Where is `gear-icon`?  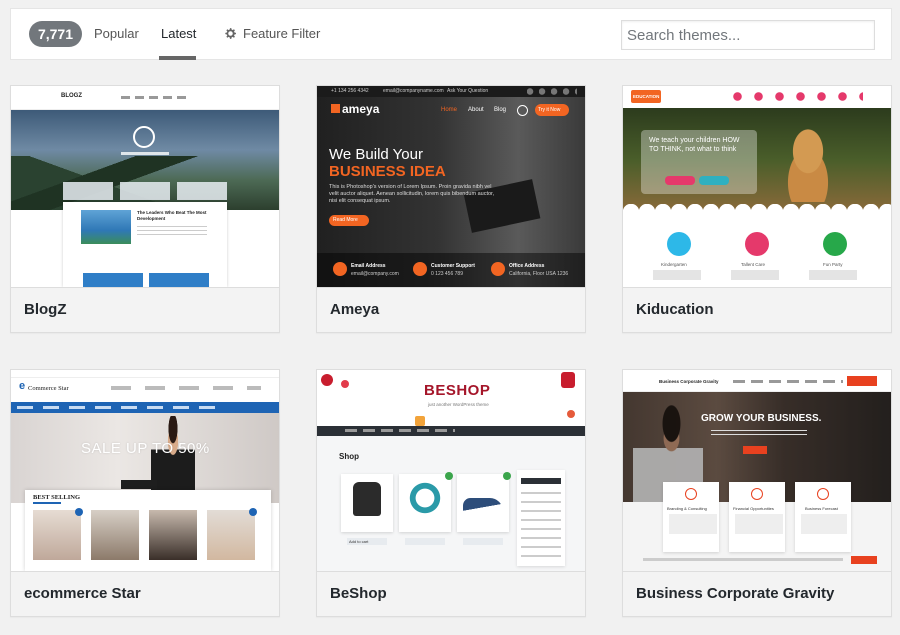
gear-icon is located at coordinates (230, 33).